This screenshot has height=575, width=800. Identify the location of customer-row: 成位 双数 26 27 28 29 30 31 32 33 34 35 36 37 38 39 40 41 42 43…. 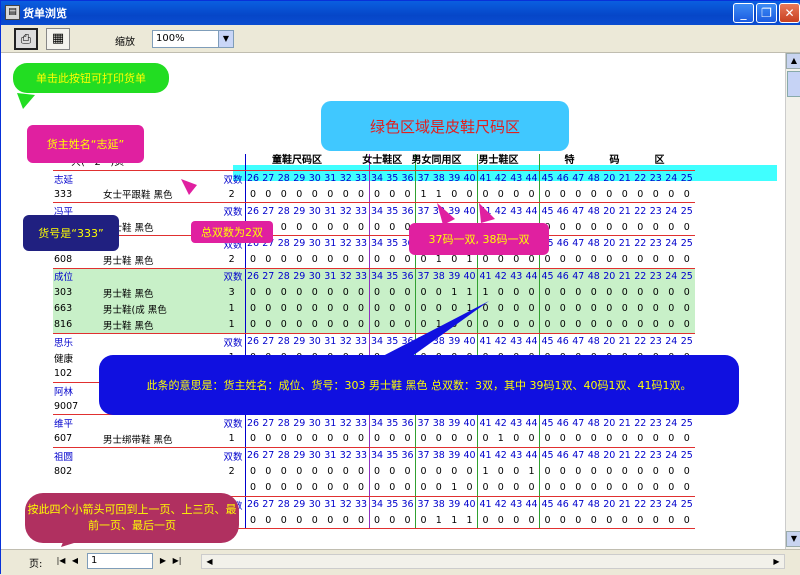
(374, 276).